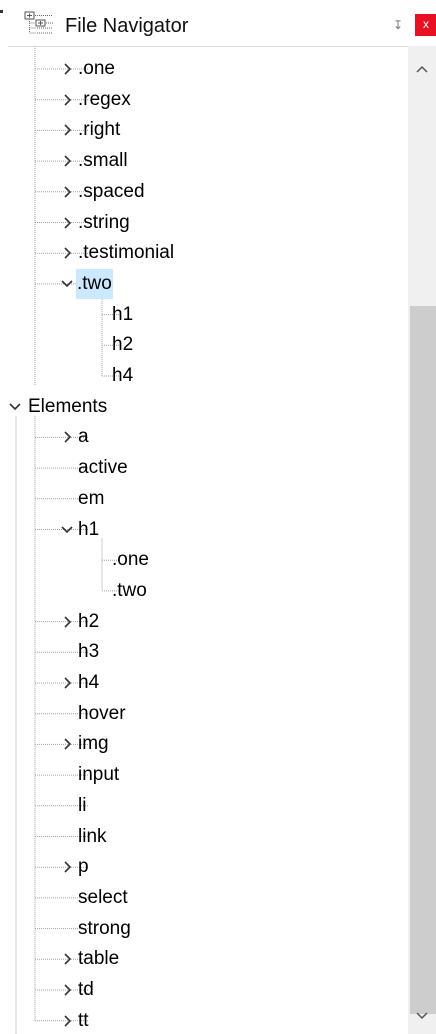 Image resolution: width=436 pixels, height=1034 pixels. Describe the element at coordinates (86, 989) in the screenshot. I see `tree-item-label: td` at that location.